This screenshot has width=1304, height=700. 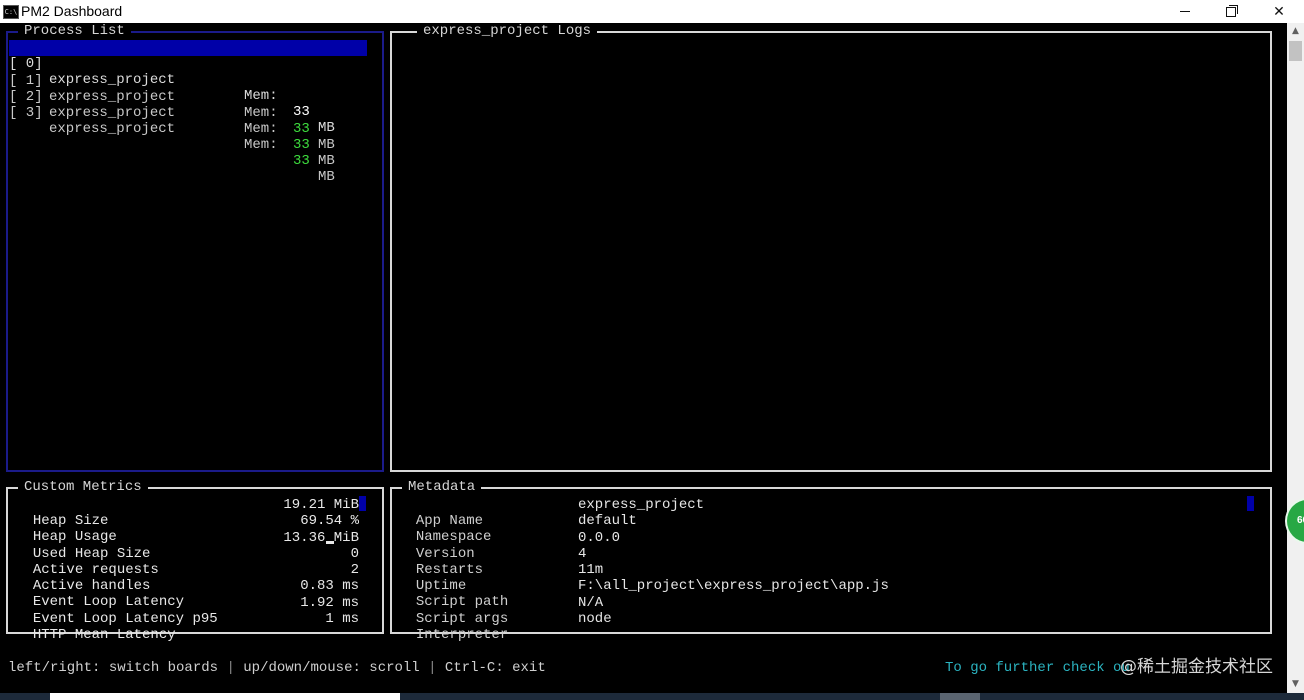 What do you see at coordinates (342, 619) in the screenshot?
I see `metric-value: 1 ms` at bounding box center [342, 619].